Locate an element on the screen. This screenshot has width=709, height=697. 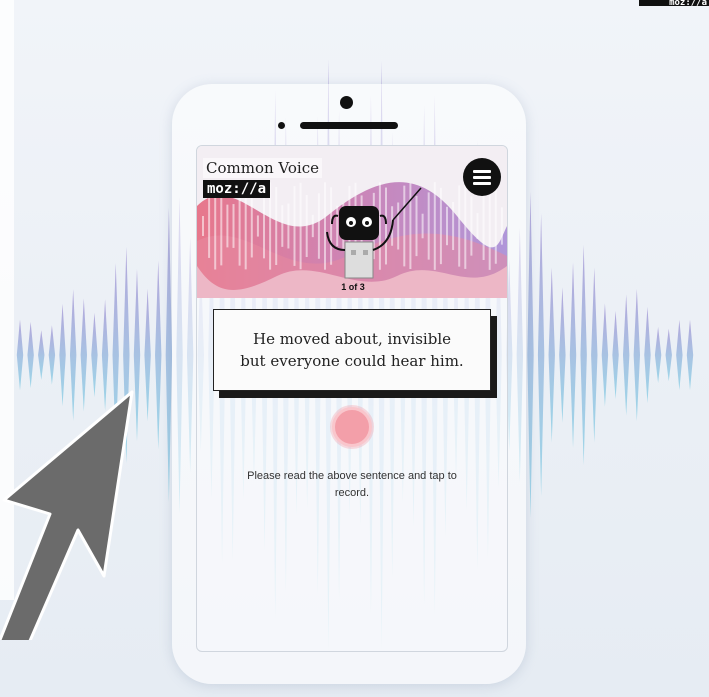
mozilla-logo: moz://a is located at coordinates (237, 189).